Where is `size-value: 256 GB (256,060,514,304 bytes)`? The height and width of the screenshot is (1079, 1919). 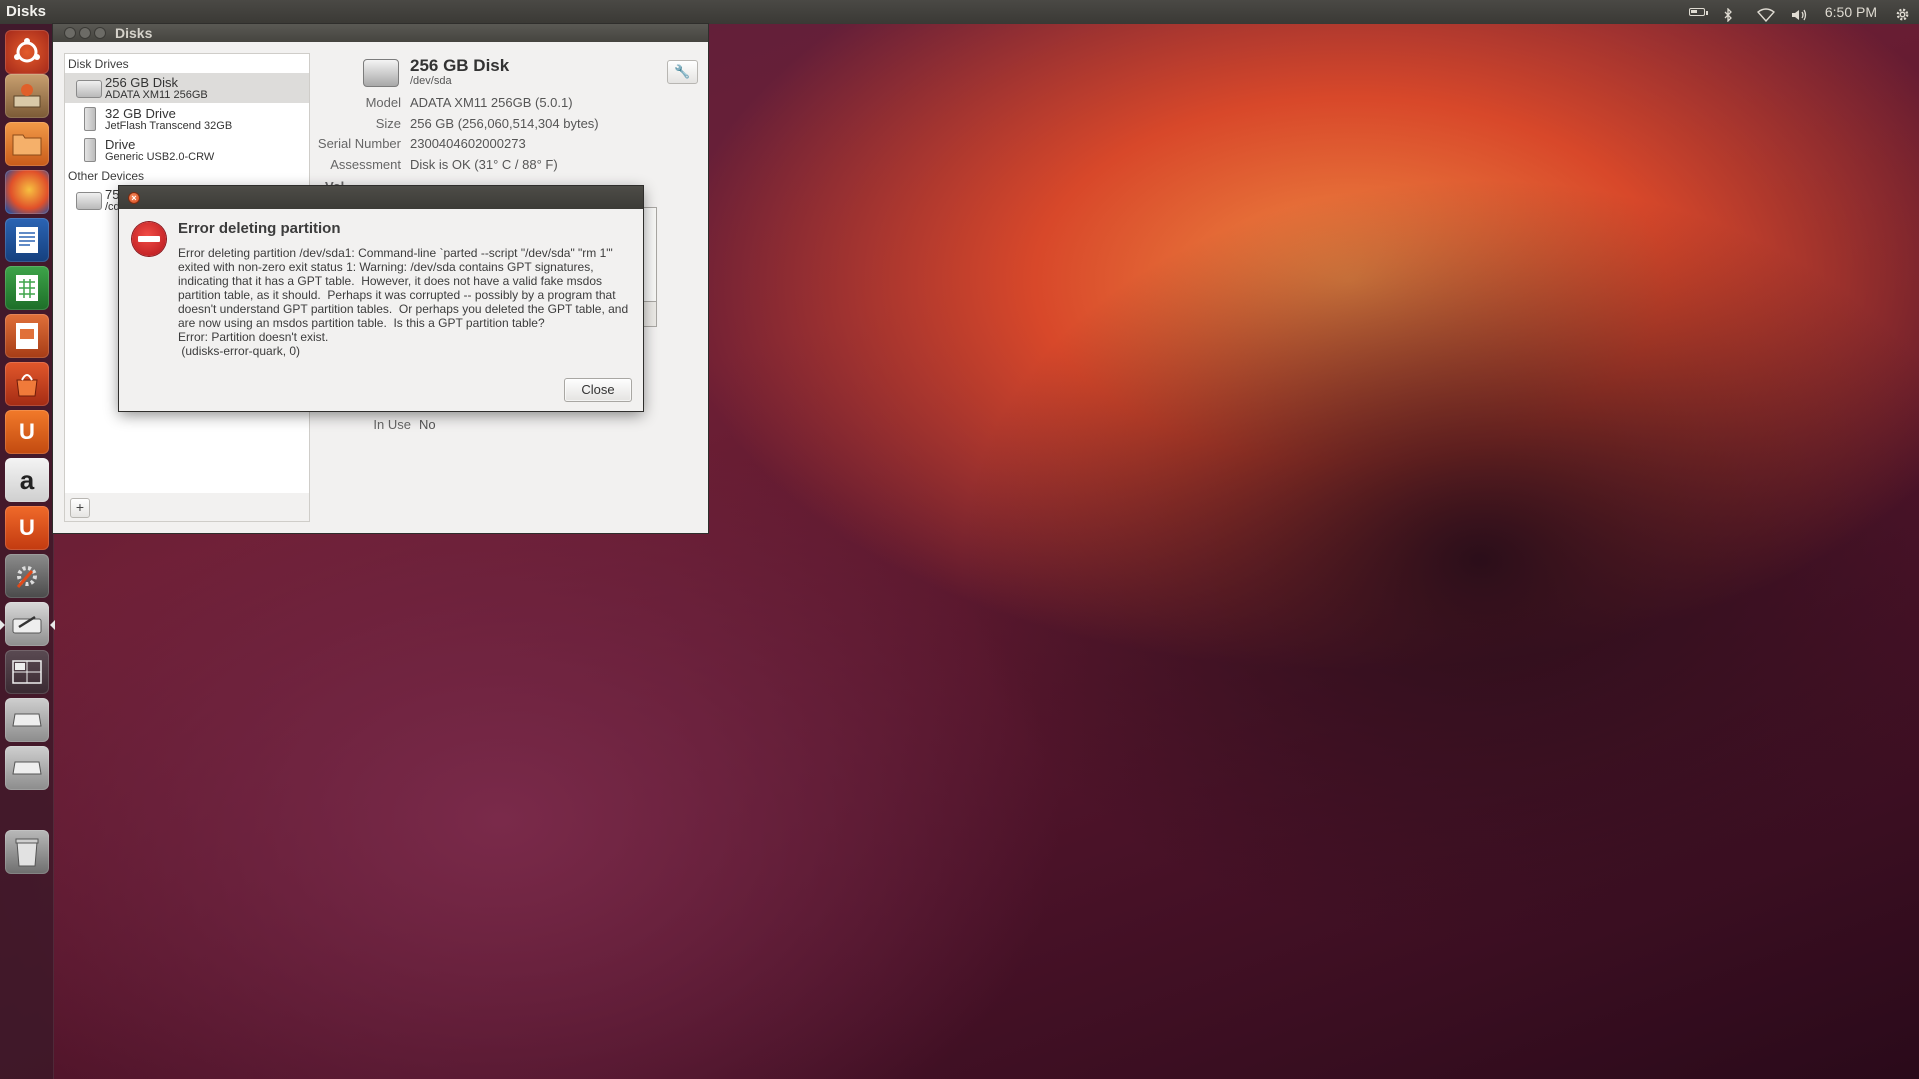
size-value: 256 GB (256,060,514,304 bytes) is located at coordinates (504, 123).